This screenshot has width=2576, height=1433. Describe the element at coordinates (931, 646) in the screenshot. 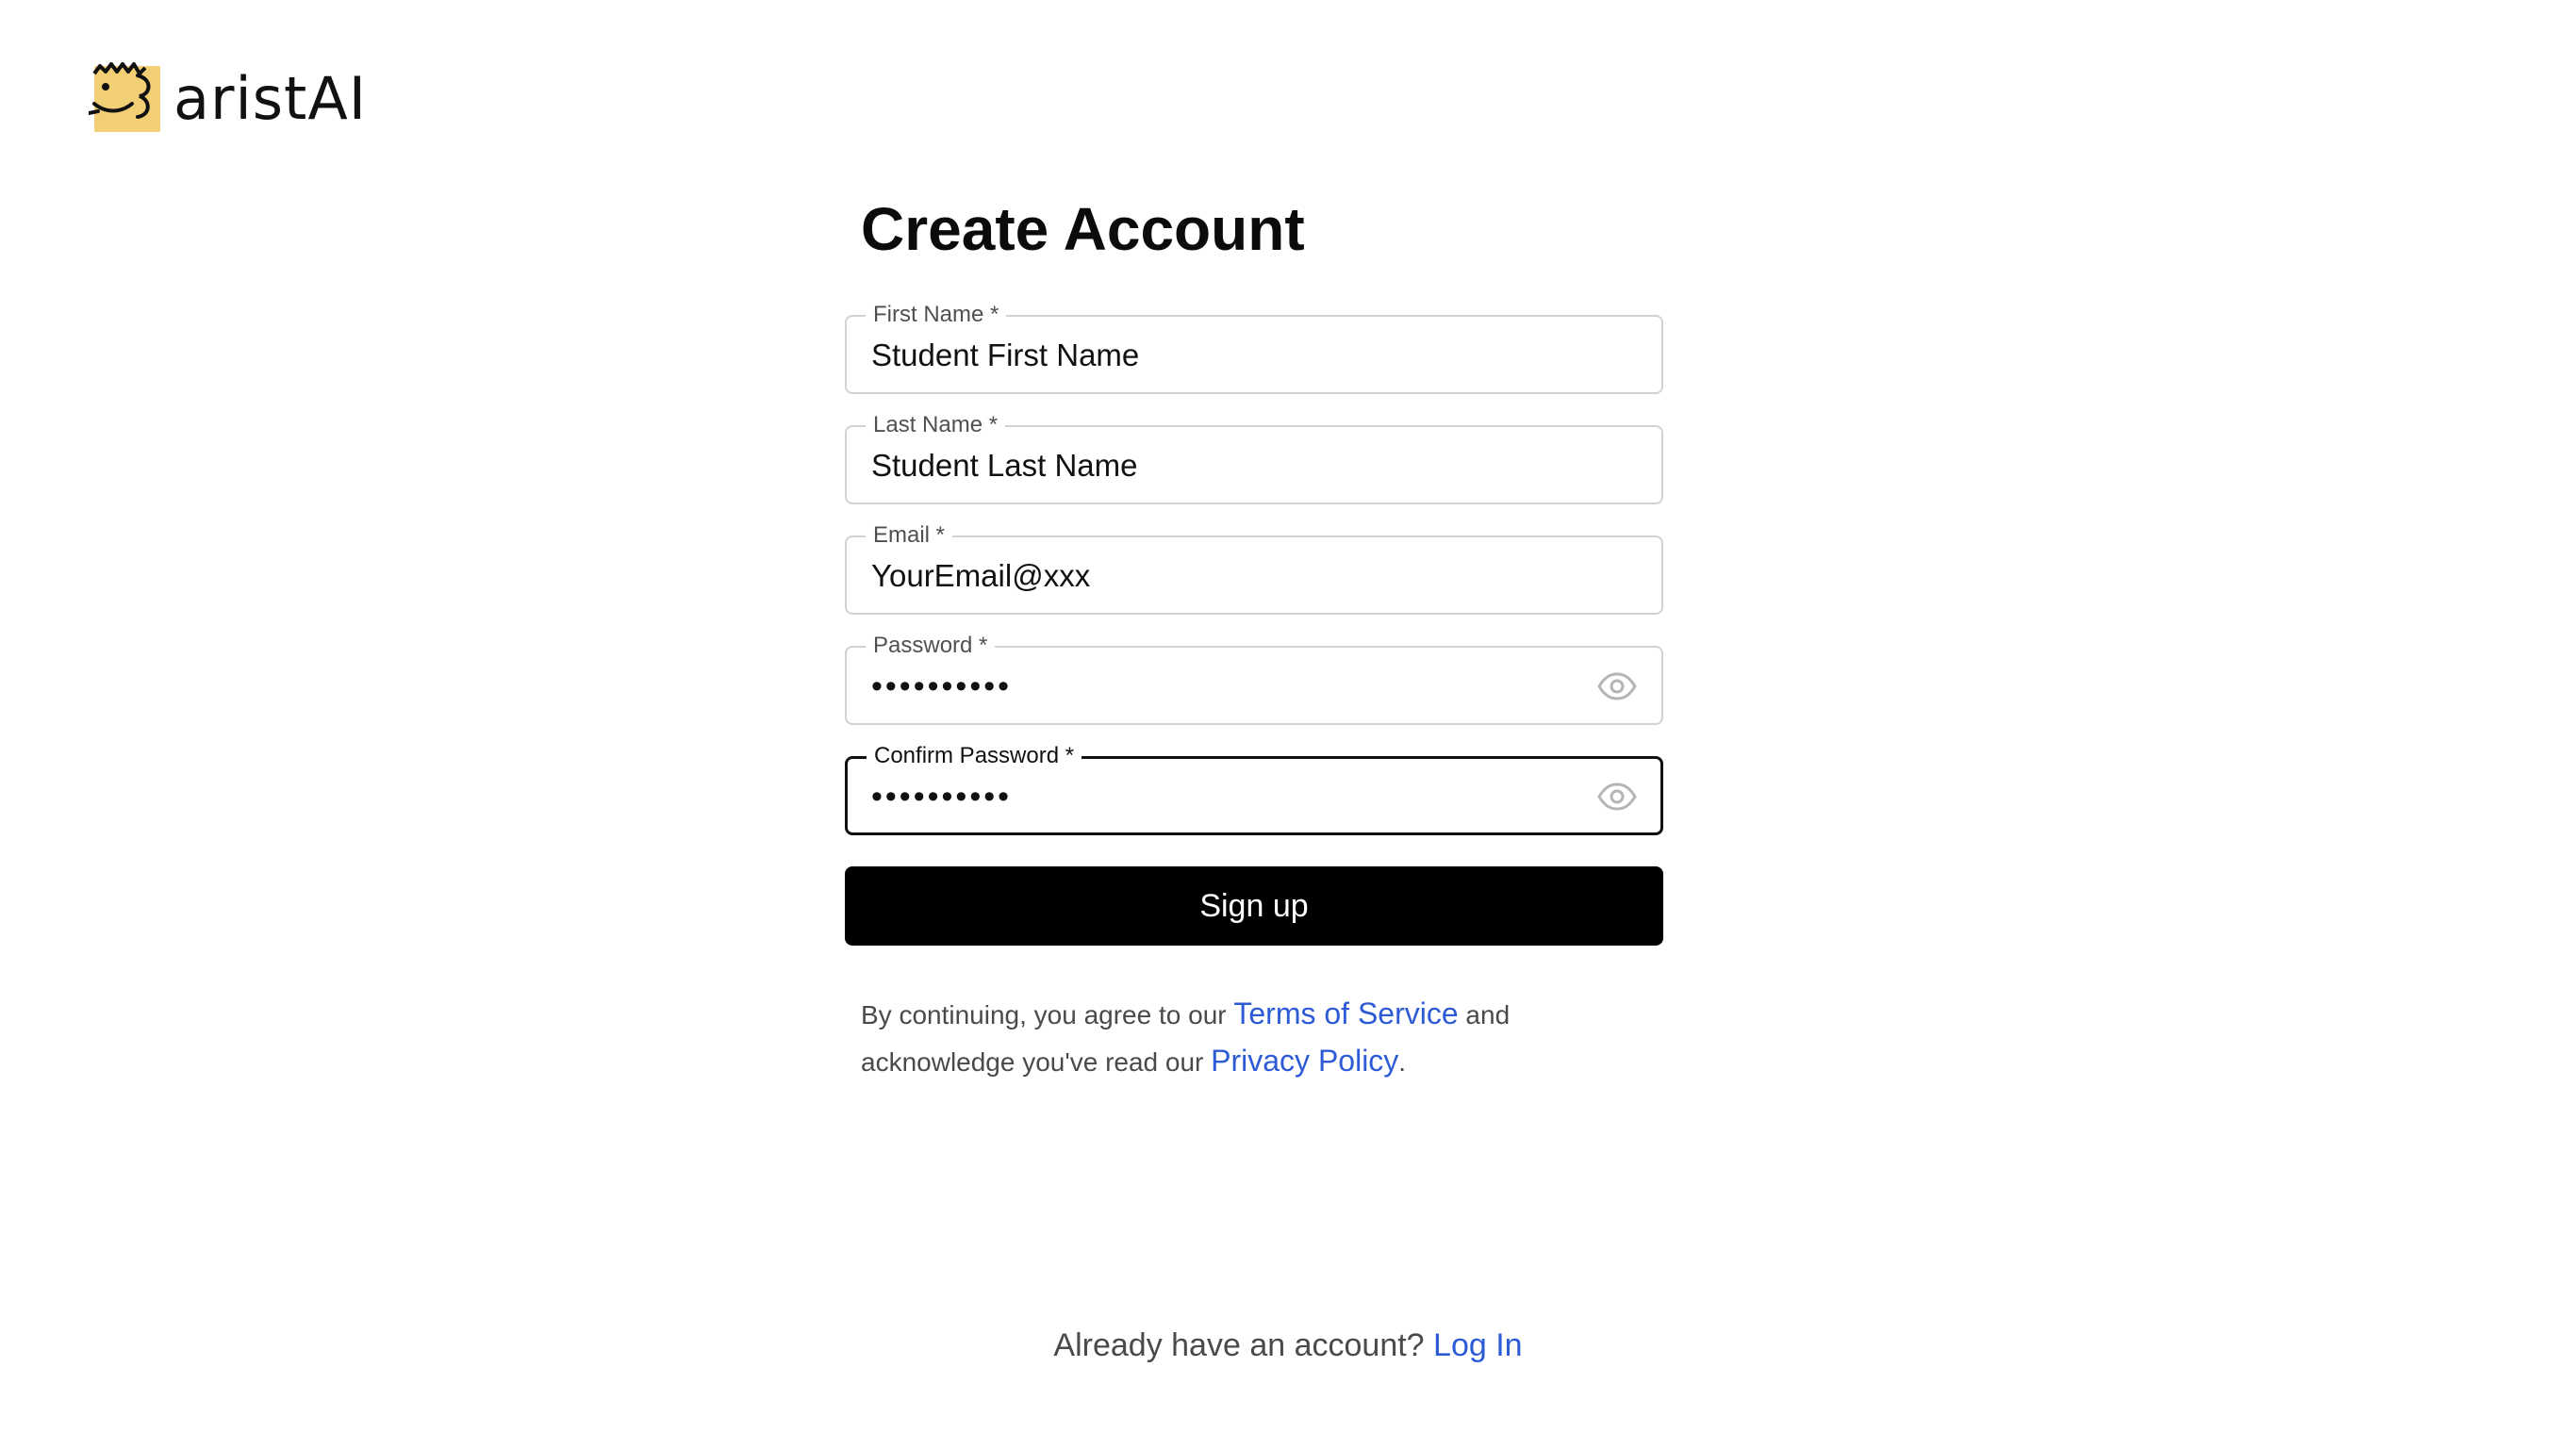

I see `password-label: Password *` at that location.